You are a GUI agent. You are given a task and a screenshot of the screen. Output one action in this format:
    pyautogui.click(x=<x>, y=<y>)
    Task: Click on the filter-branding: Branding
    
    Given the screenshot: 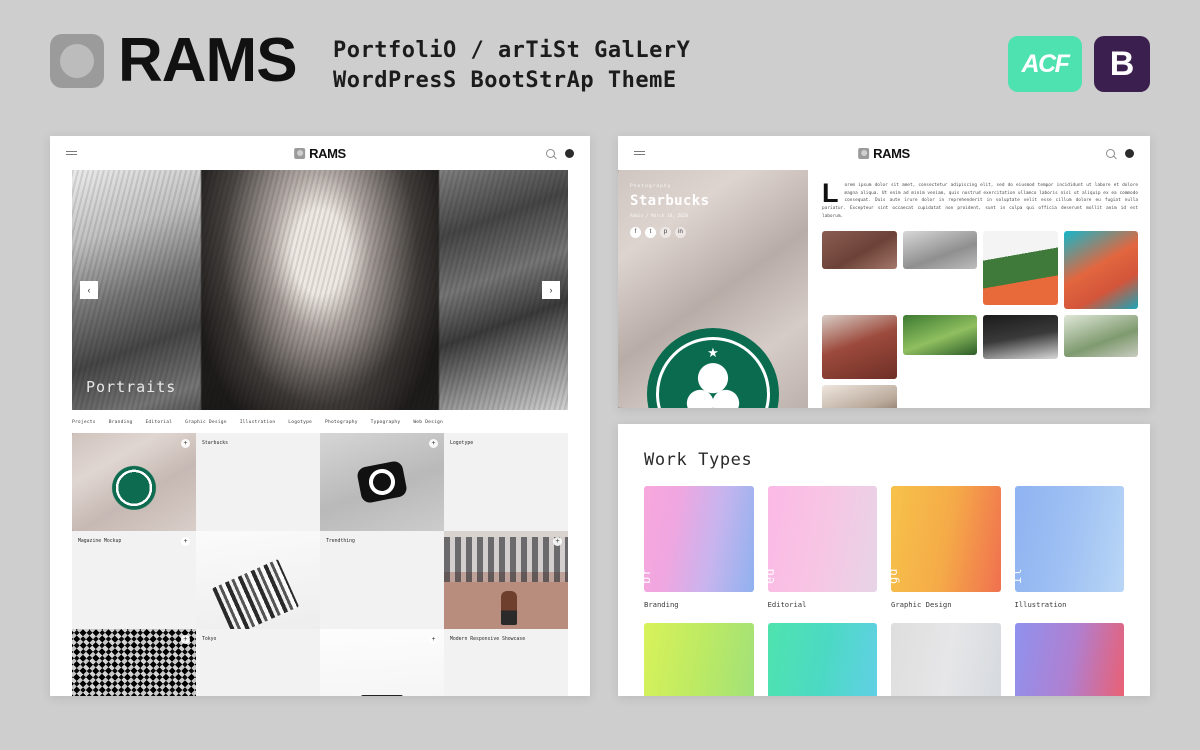 What is the action you would take?
    pyautogui.click(x=121, y=422)
    